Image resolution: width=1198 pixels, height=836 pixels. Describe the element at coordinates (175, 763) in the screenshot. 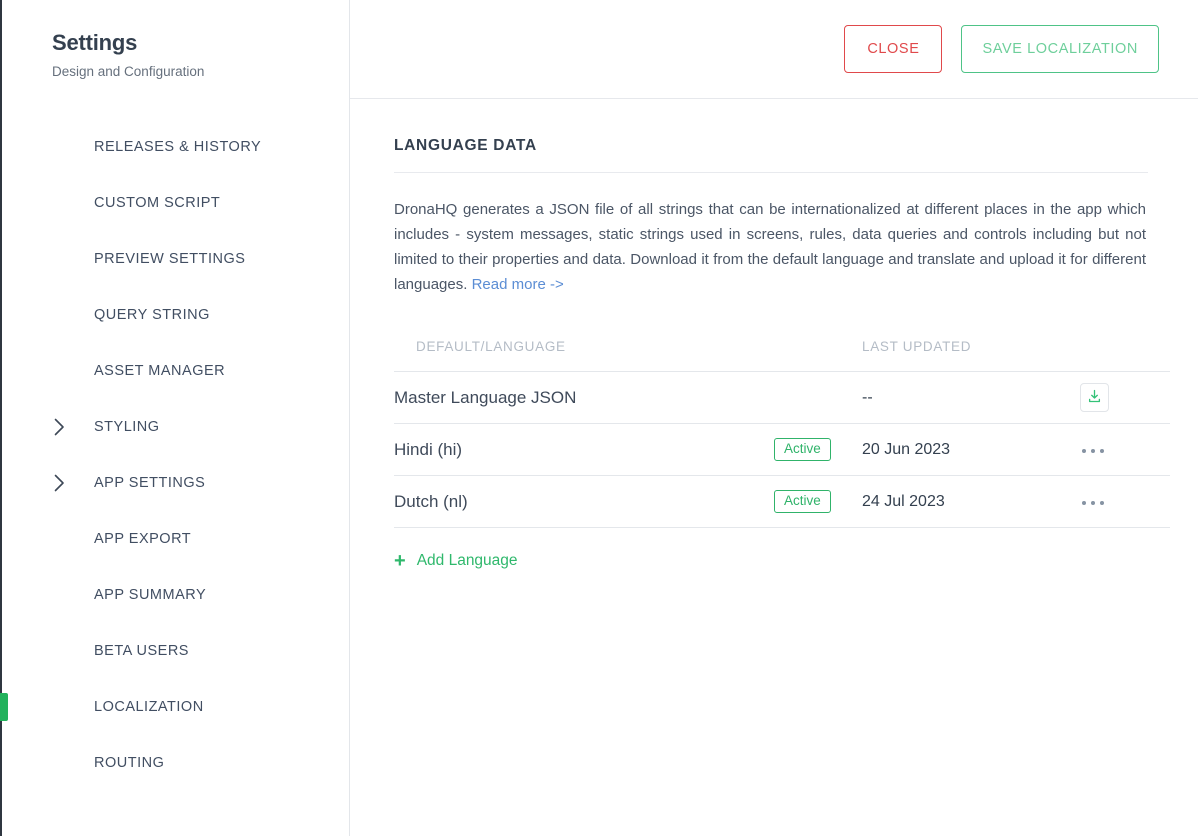

I see `sidebar-item-routing: ROUTING` at that location.